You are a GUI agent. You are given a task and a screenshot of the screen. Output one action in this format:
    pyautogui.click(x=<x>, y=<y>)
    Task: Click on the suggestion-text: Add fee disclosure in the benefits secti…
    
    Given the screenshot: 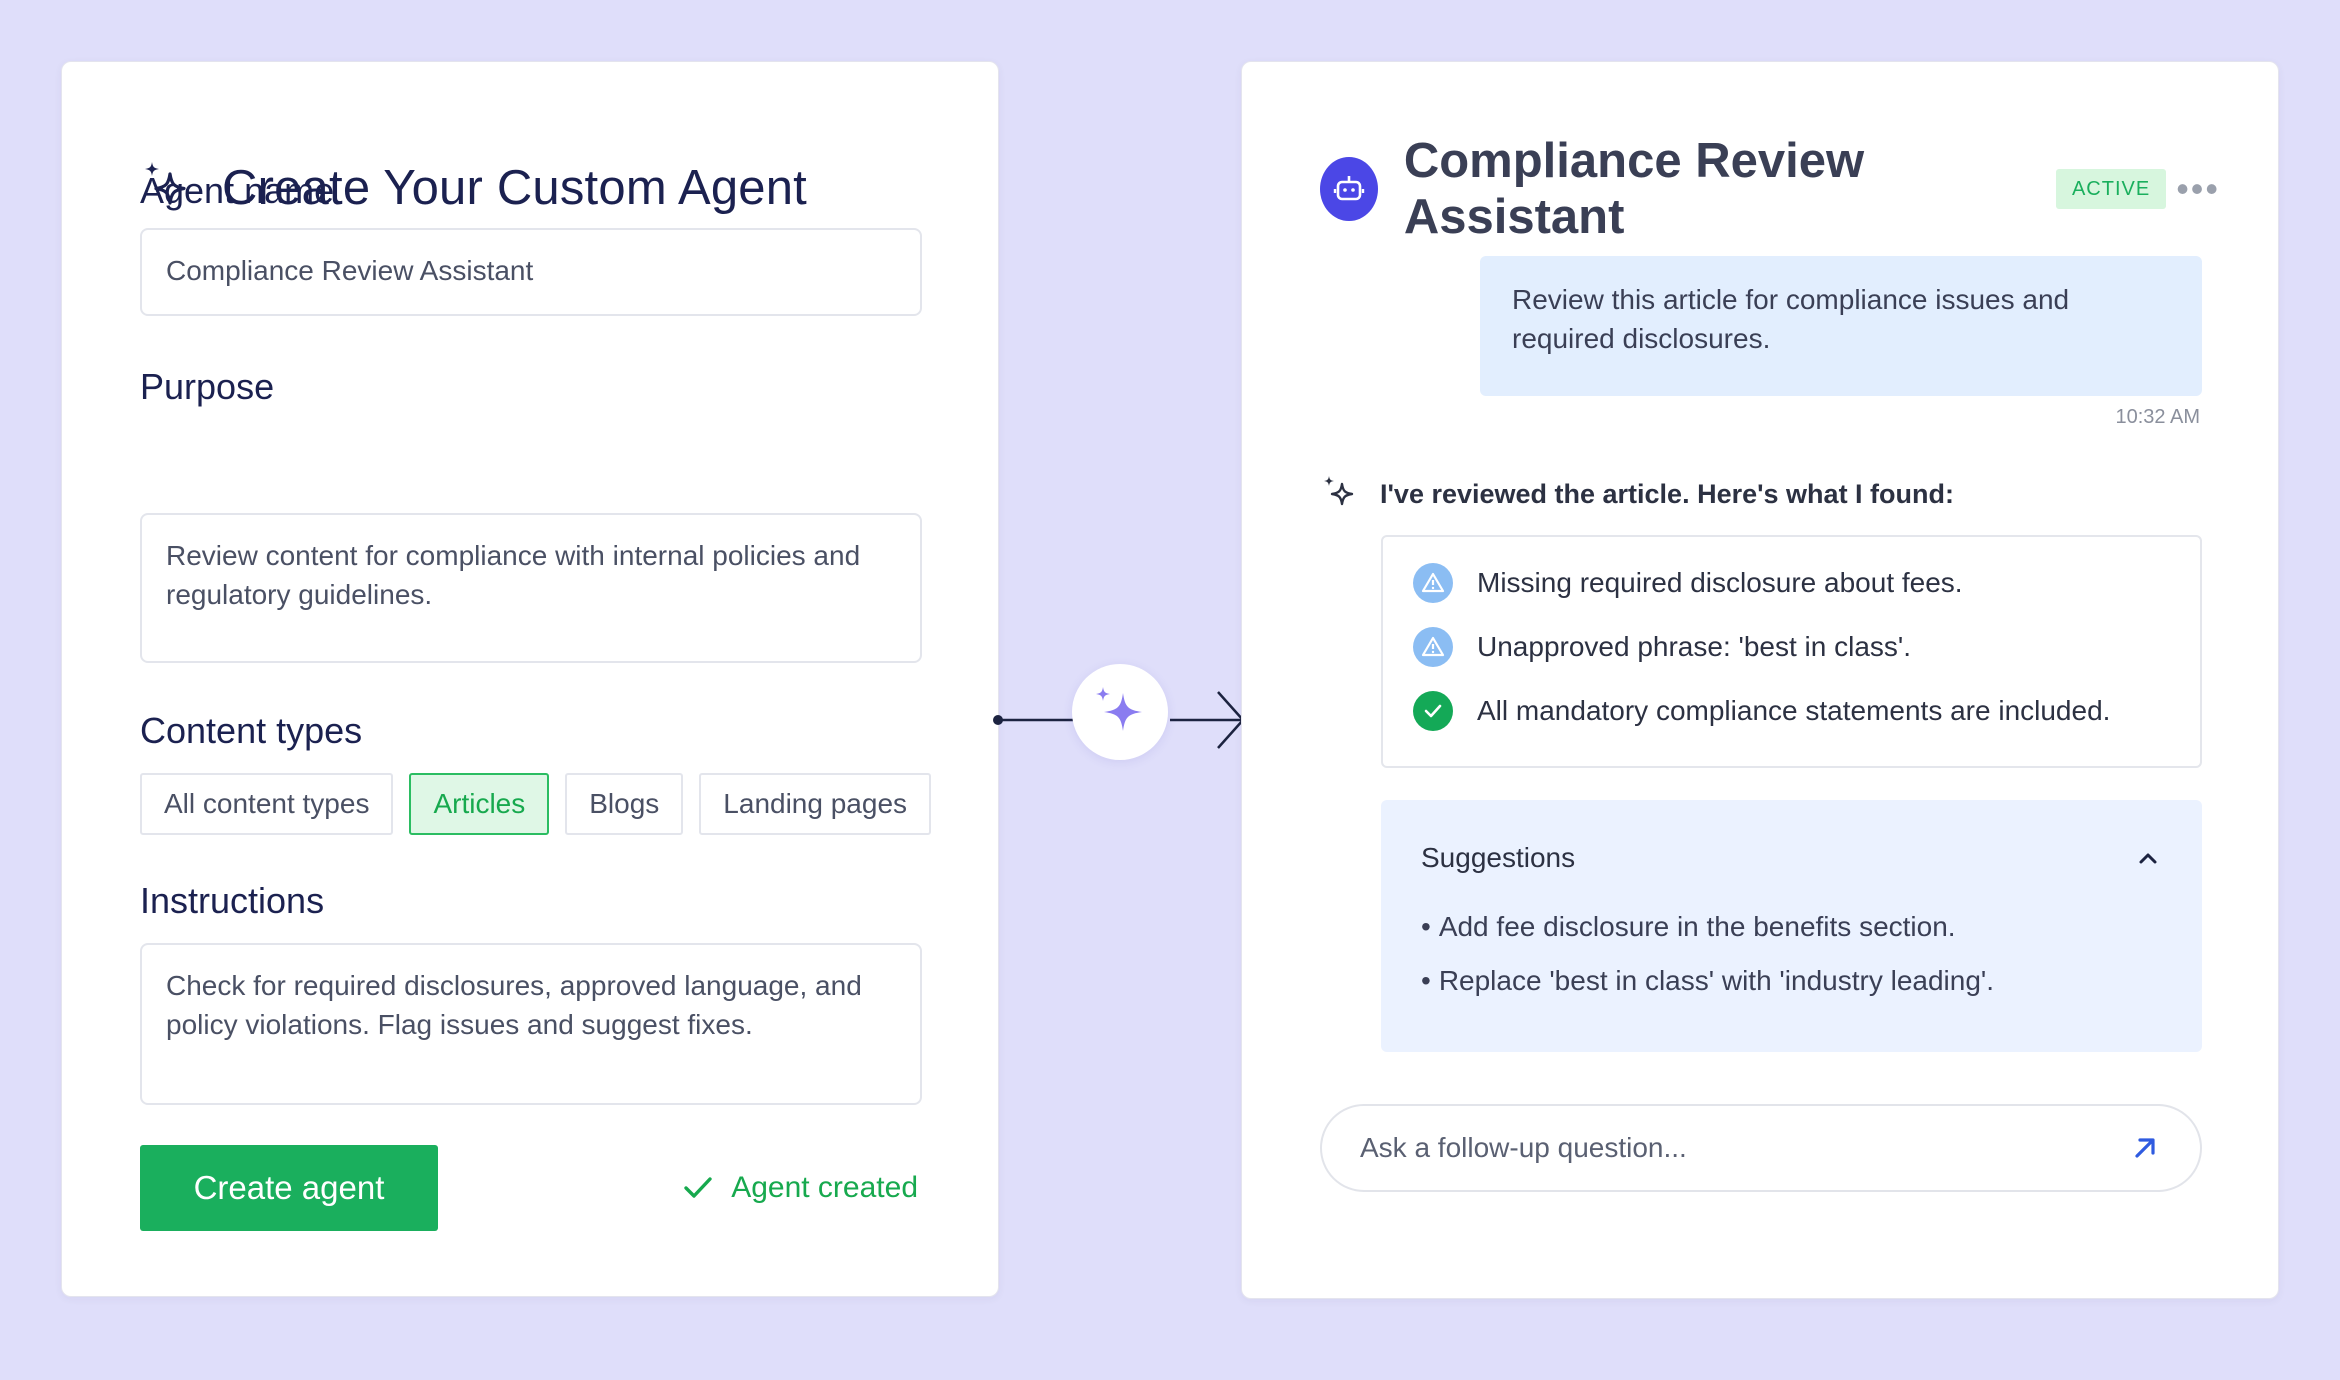 What is the action you would take?
    pyautogui.click(x=1697, y=926)
    